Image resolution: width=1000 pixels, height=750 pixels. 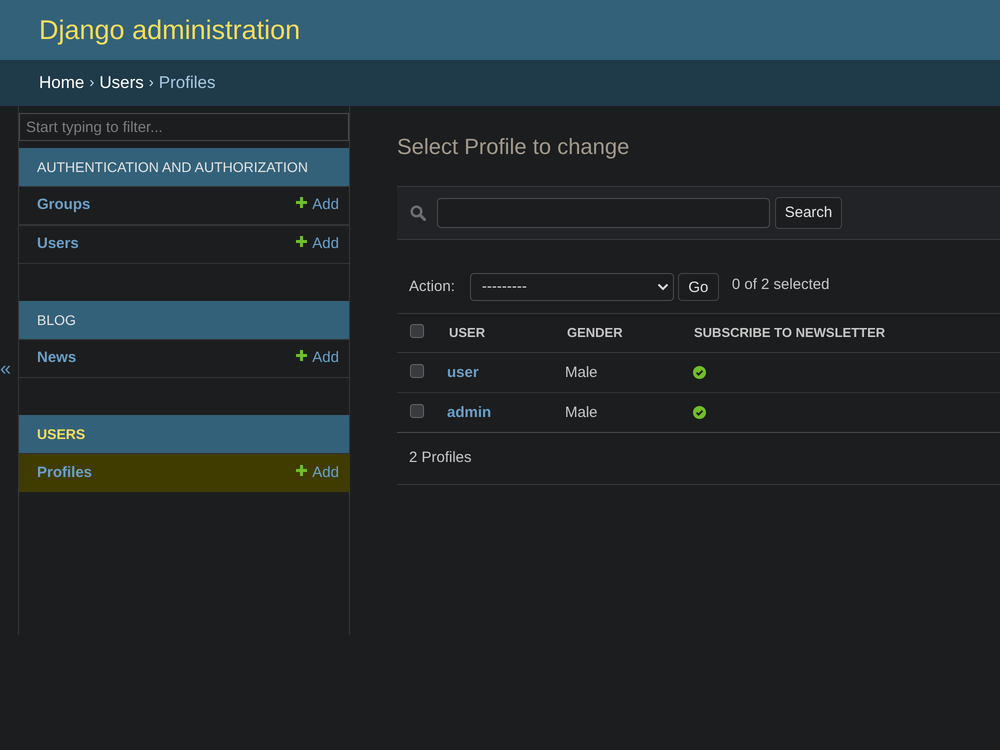 I want to click on column-header: USER, so click(x=467, y=332).